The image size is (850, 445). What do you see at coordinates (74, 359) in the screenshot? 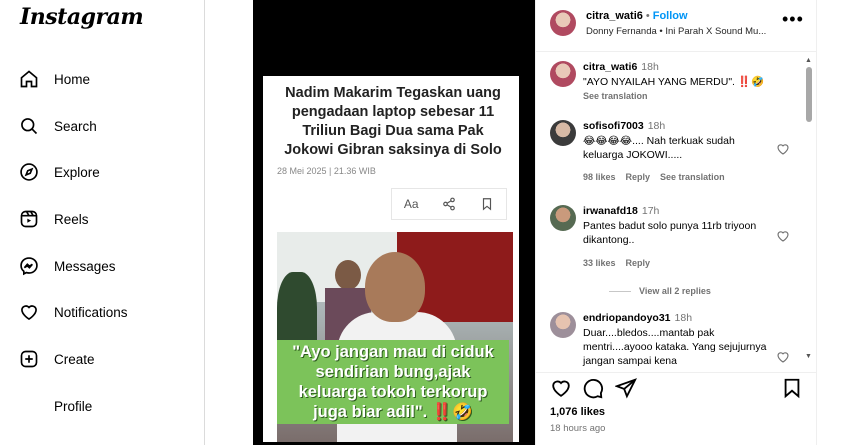
I see `sidebar-item-label: Create` at bounding box center [74, 359].